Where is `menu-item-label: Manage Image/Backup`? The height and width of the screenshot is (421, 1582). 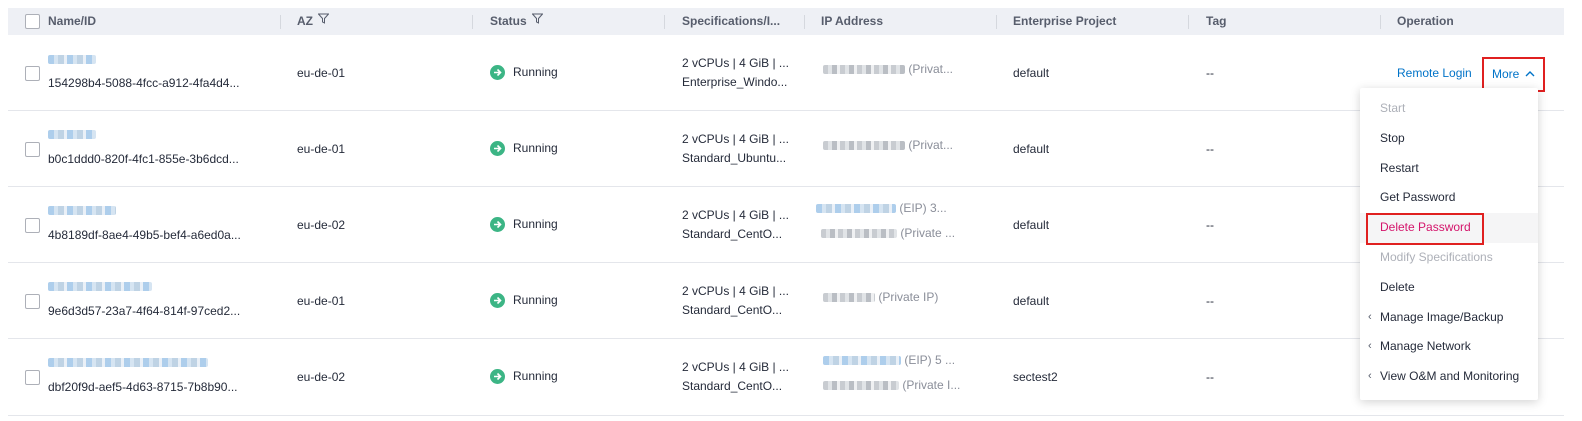
menu-item-label: Manage Image/Backup is located at coordinates (1442, 316).